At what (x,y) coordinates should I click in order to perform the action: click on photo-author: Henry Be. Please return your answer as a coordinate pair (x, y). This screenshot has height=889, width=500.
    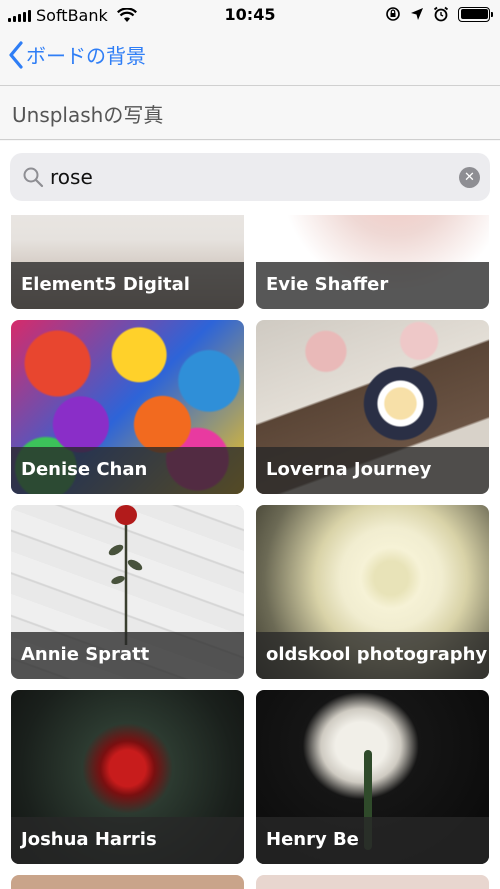
    Looking at the image, I should click on (312, 839).